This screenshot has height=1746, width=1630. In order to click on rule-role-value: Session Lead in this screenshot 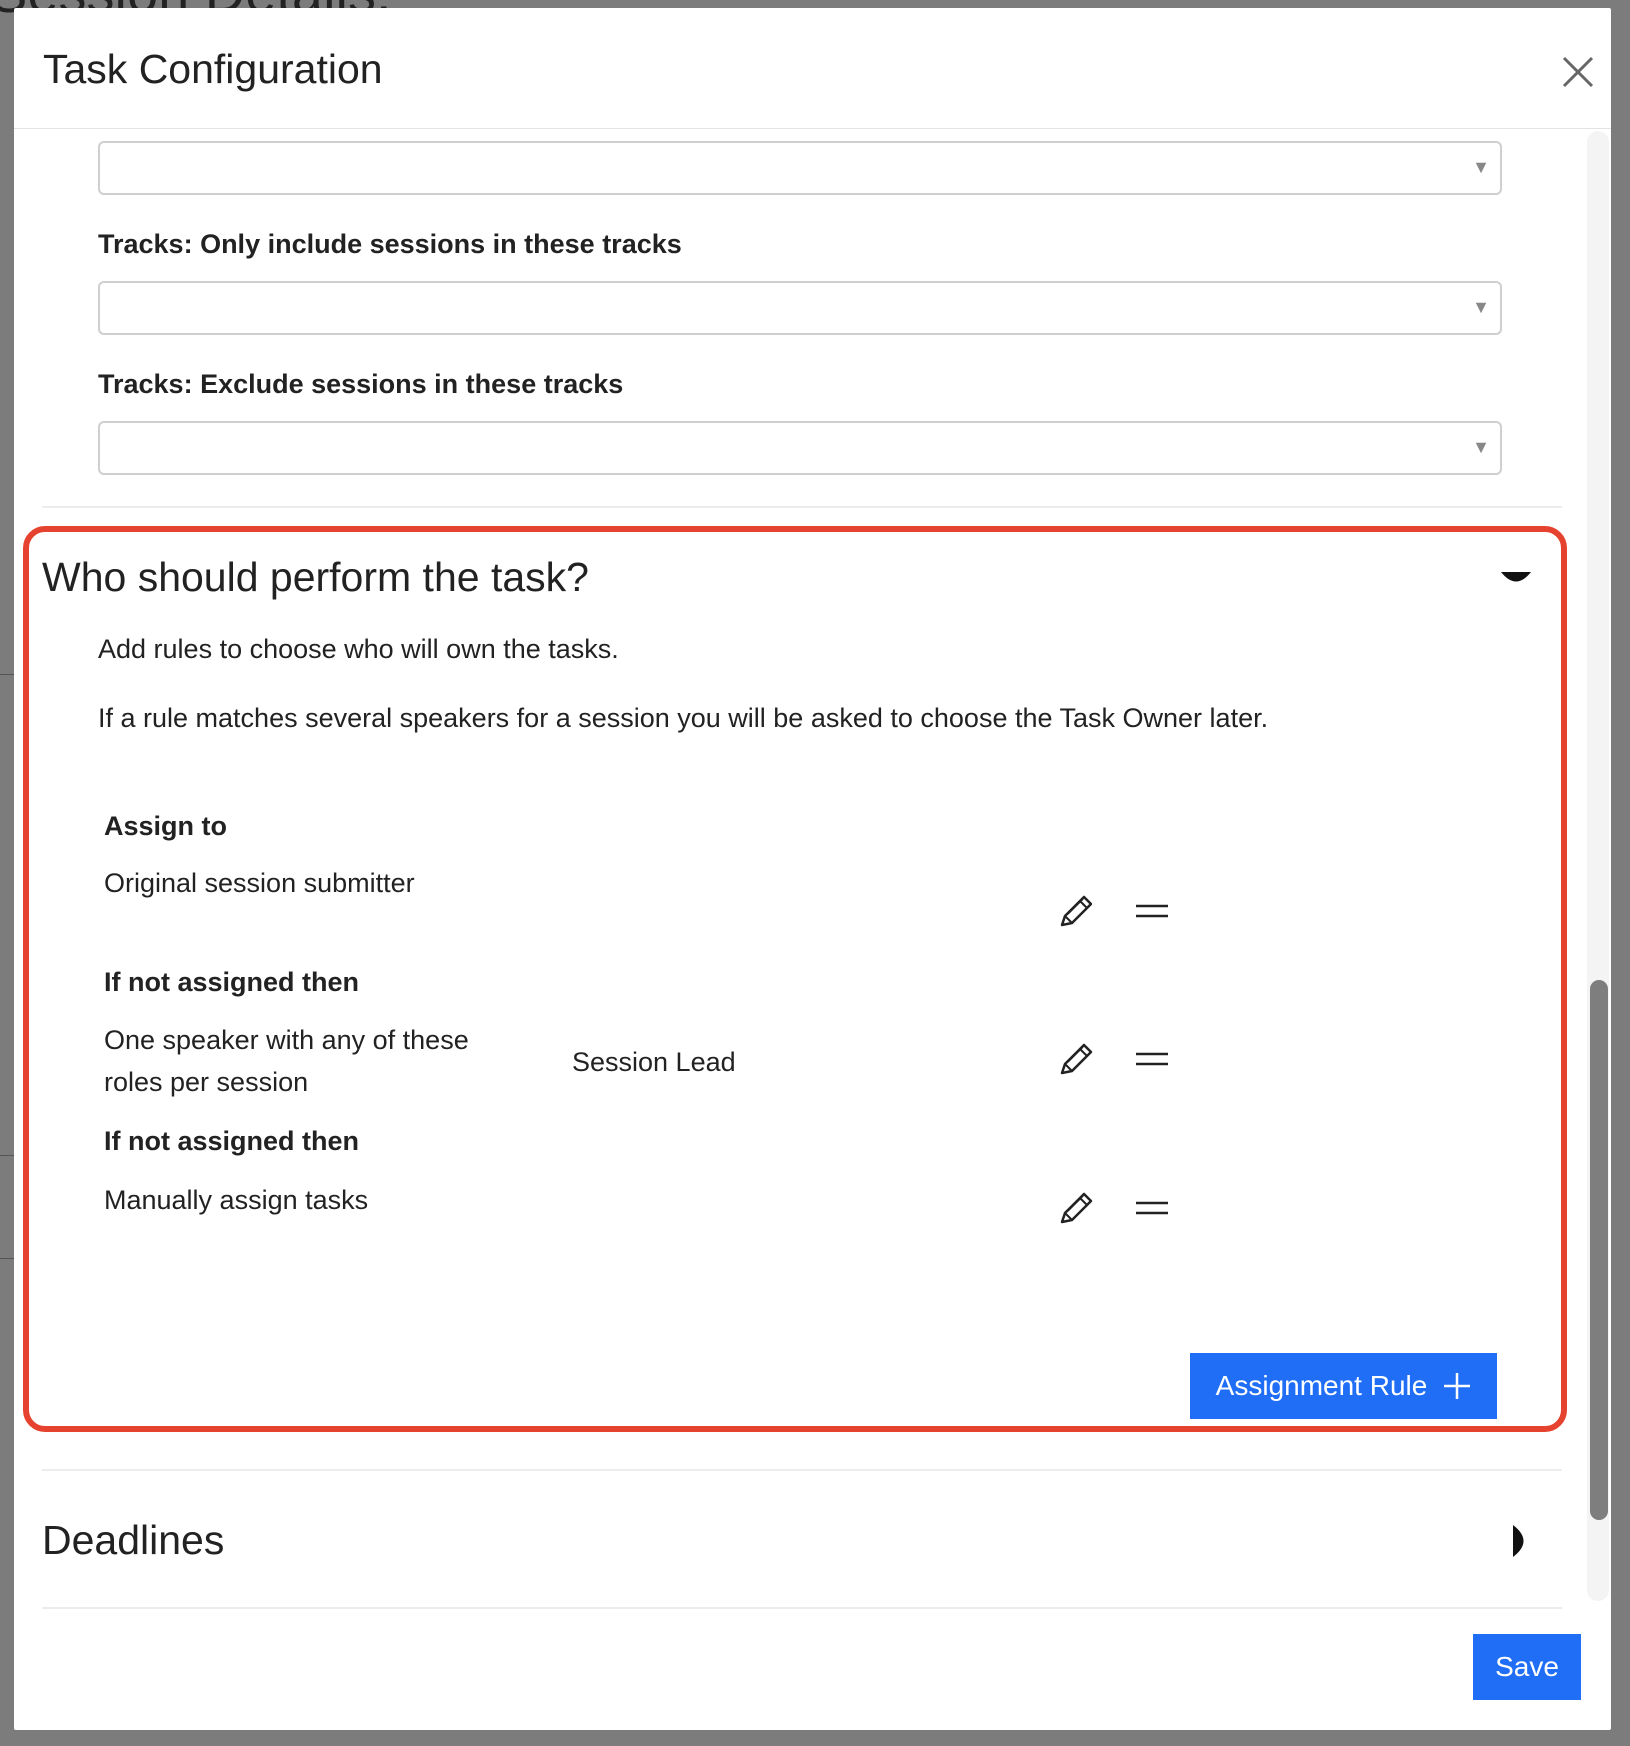, I will do `click(654, 1062)`.